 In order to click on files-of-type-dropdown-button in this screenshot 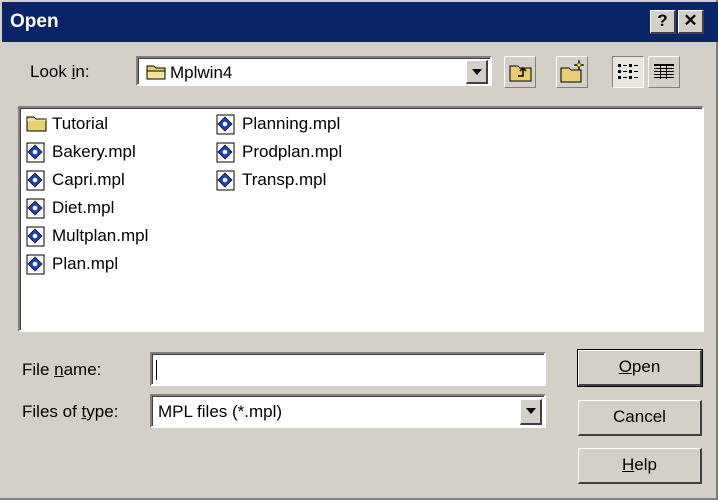, I will do `click(531, 412)`.